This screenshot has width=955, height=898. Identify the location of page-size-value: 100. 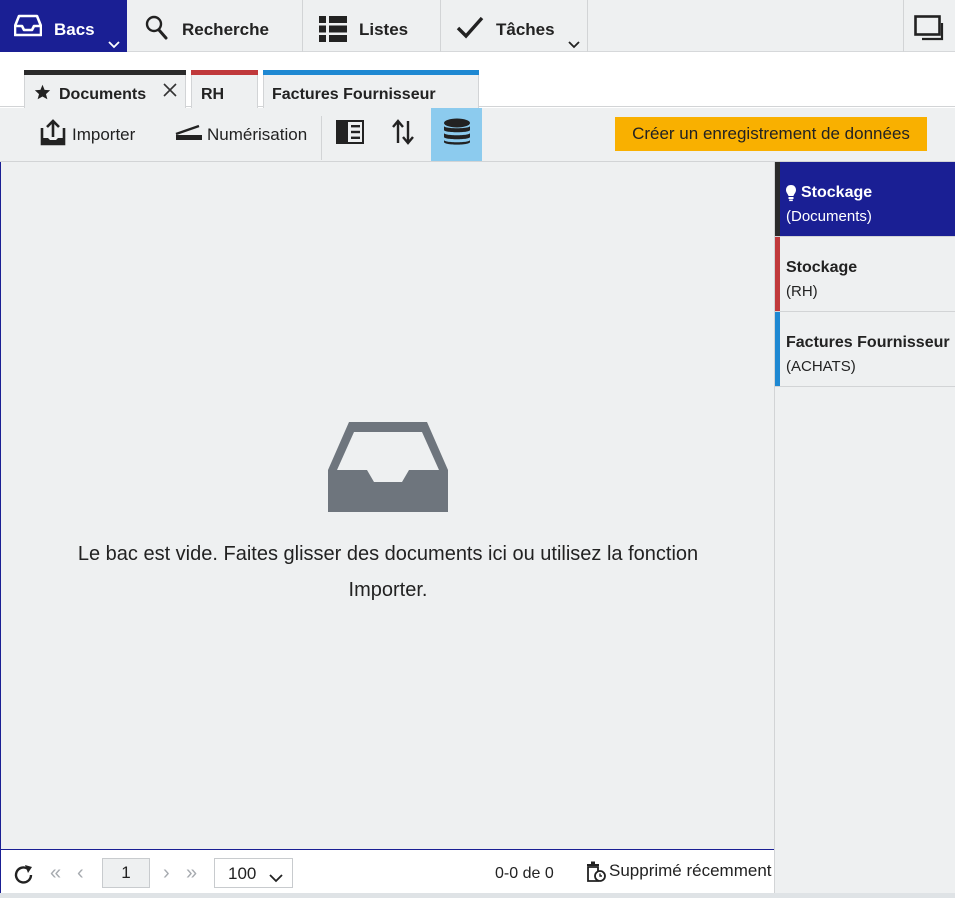
(242, 873).